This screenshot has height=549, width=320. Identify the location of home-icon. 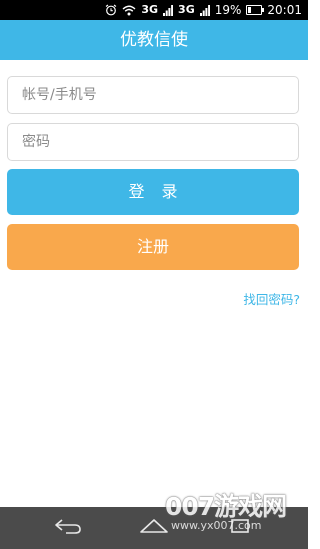
(154, 528).